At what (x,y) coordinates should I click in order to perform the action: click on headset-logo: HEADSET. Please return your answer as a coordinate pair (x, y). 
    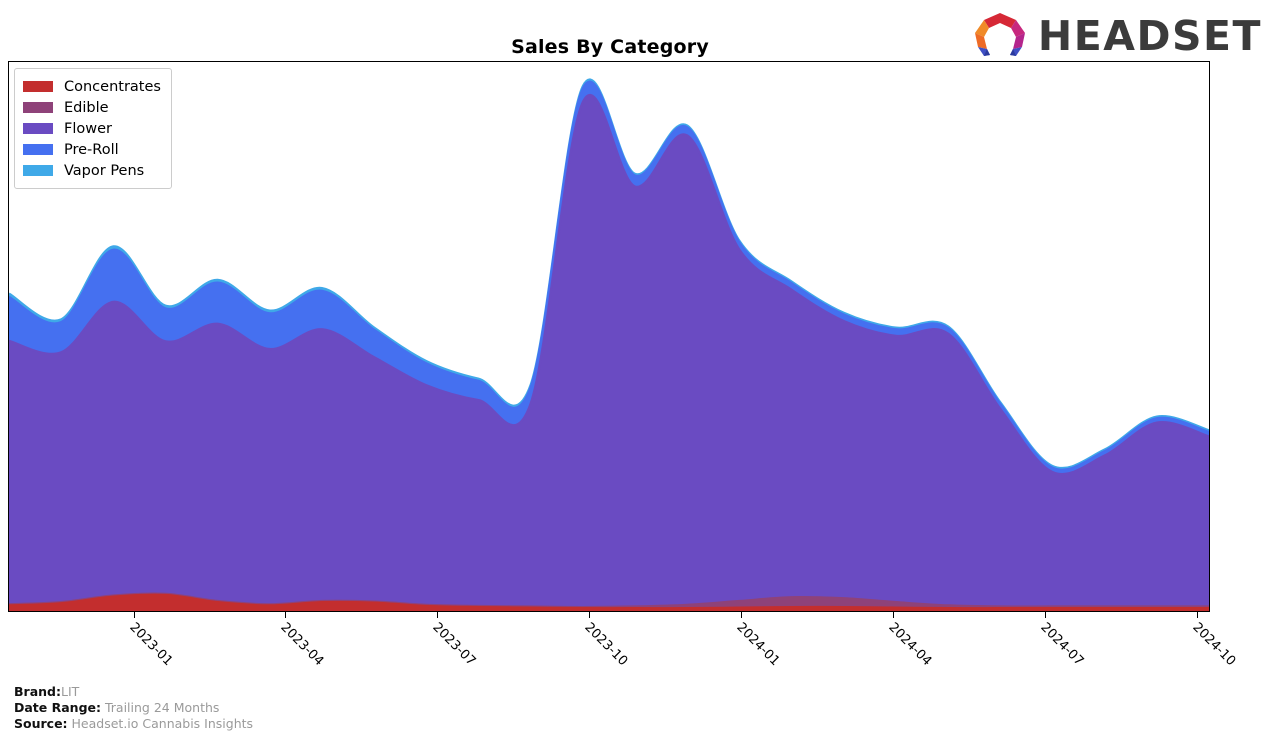
    Looking at the image, I should click on (1117, 36).